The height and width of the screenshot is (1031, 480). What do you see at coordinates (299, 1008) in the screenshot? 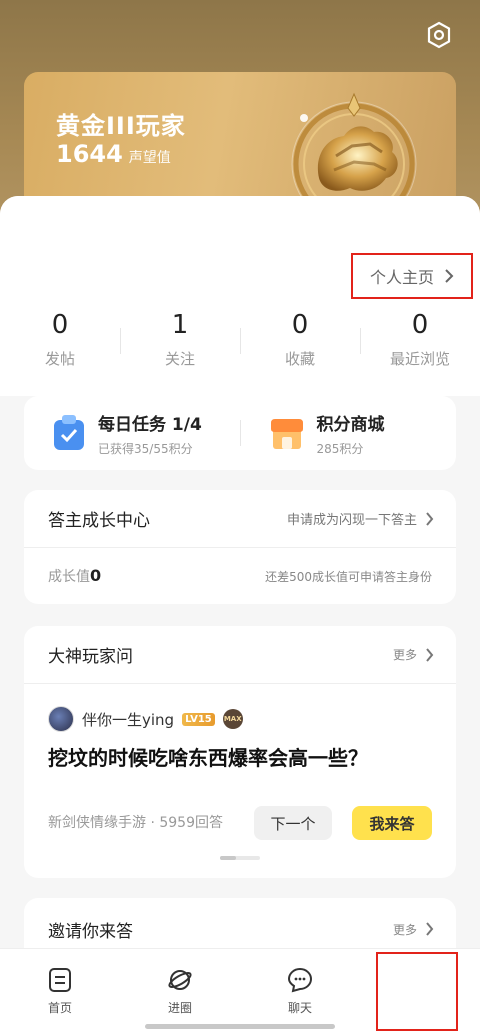
I see `tab-label: 聊天` at bounding box center [299, 1008].